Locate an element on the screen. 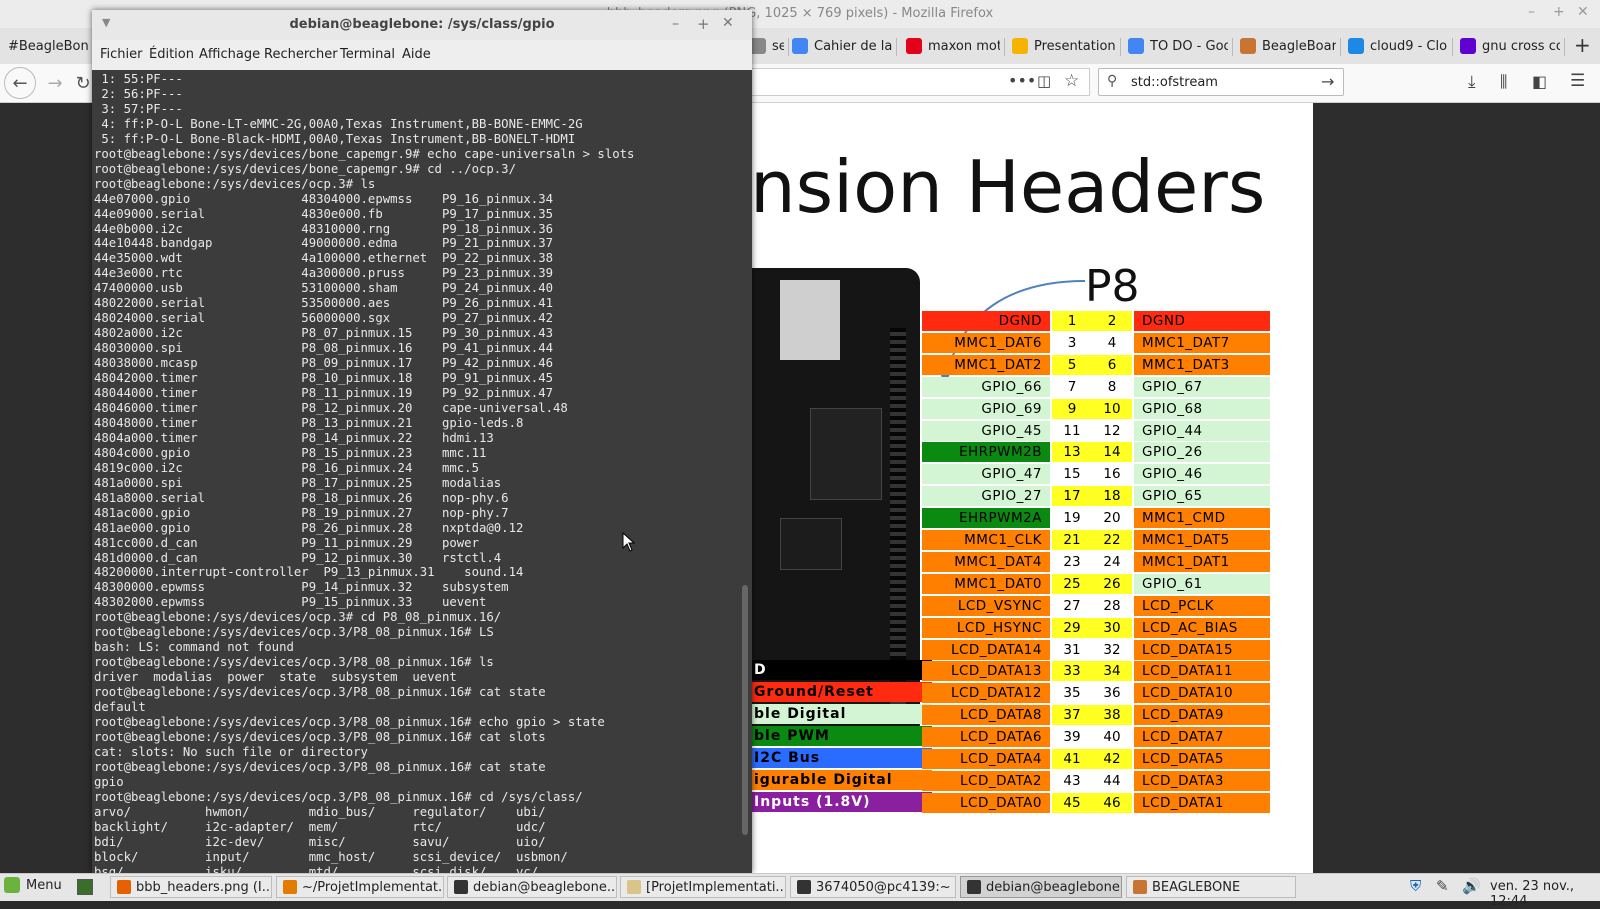 The height and width of the screenshot is (909, 1600). search-input: std::ofstream is located at coordinates (1174, 82).